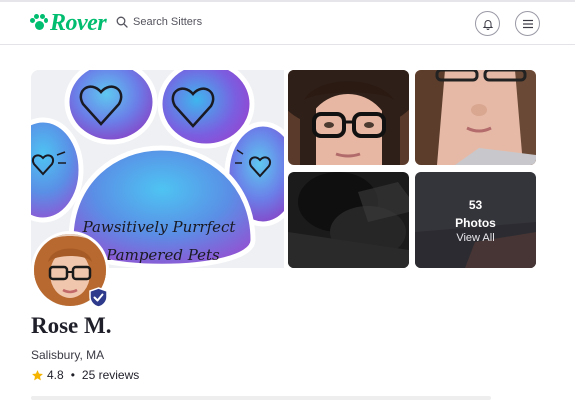 The image size is (575, 400). Describe the element at coordinates (159, 227) in the screenshot. I see `cover-text-line1: Pawsitively Purrfect` at that location.